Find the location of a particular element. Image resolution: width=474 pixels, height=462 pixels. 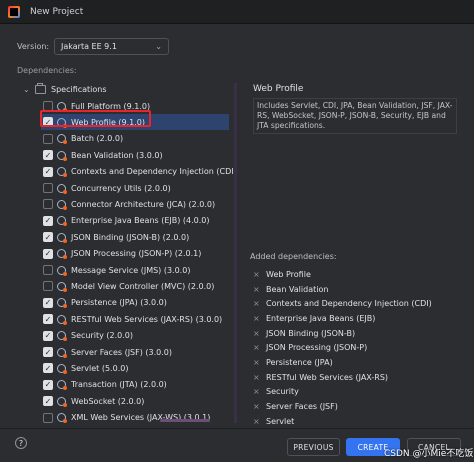

dependency-row: ✓ Persistence (JPA) (3.0.0) is located at coordinates (139, 303).